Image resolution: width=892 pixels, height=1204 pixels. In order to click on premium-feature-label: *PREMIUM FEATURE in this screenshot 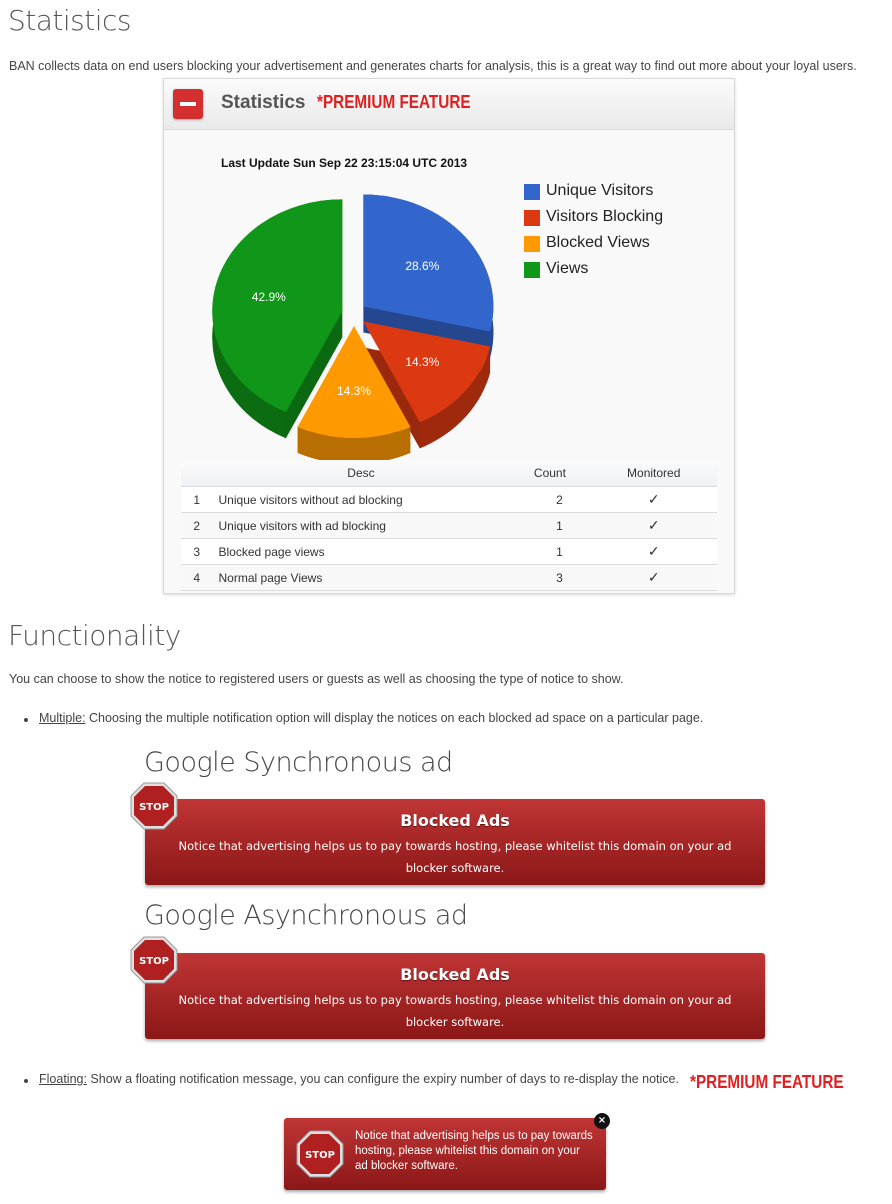, I will do `click(393, 102)`.